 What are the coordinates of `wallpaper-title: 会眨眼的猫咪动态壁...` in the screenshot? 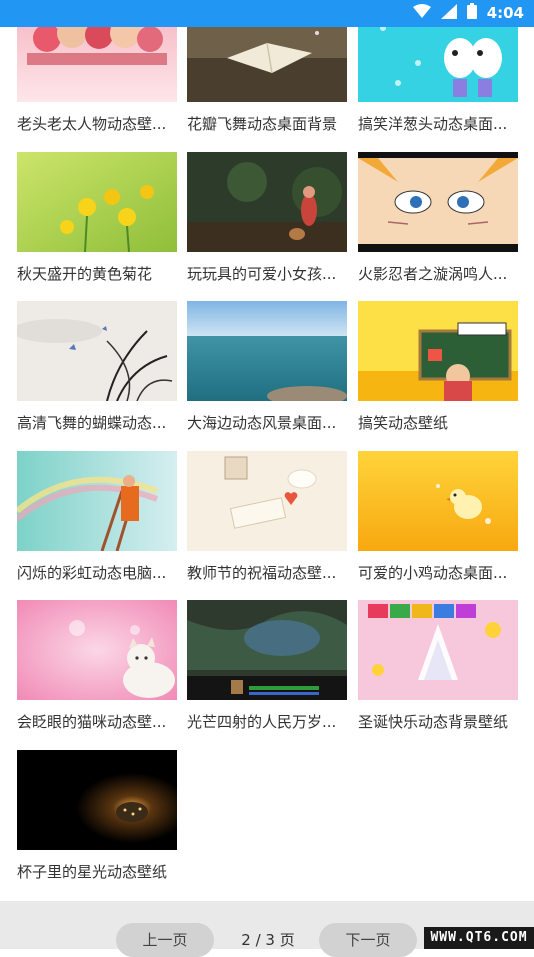 It's located at (92, 722).